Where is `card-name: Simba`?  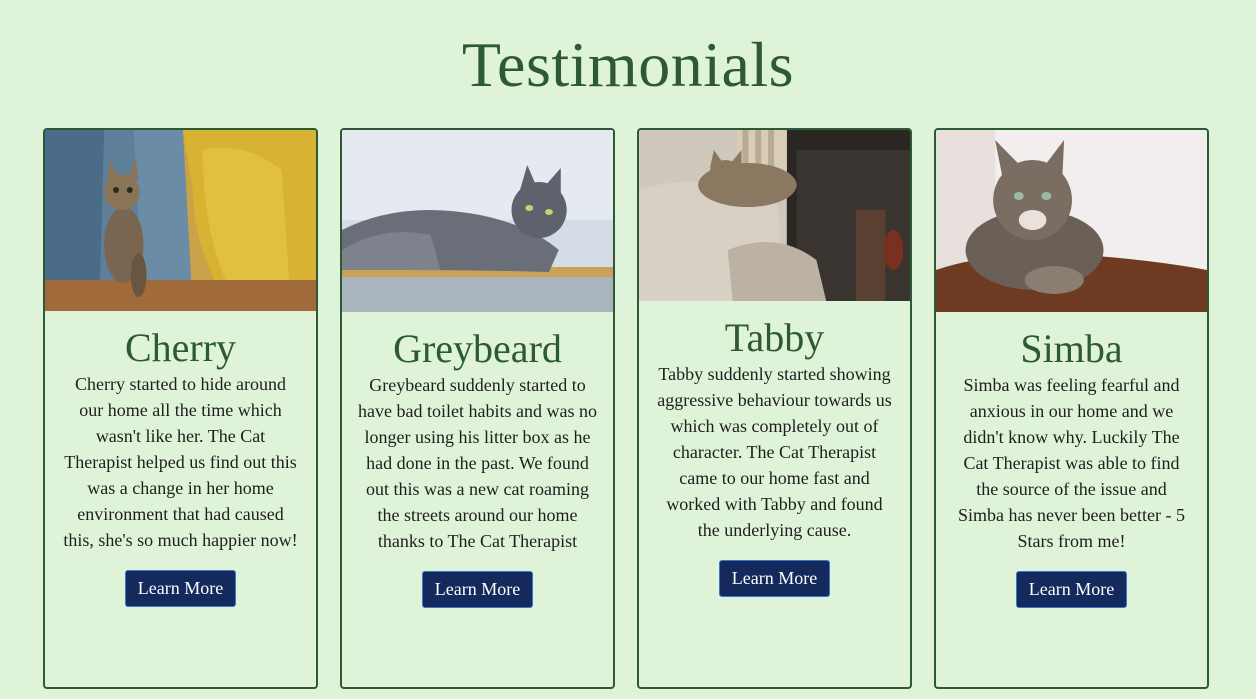 card-name: Simba is located at coordinates (1071, 348).